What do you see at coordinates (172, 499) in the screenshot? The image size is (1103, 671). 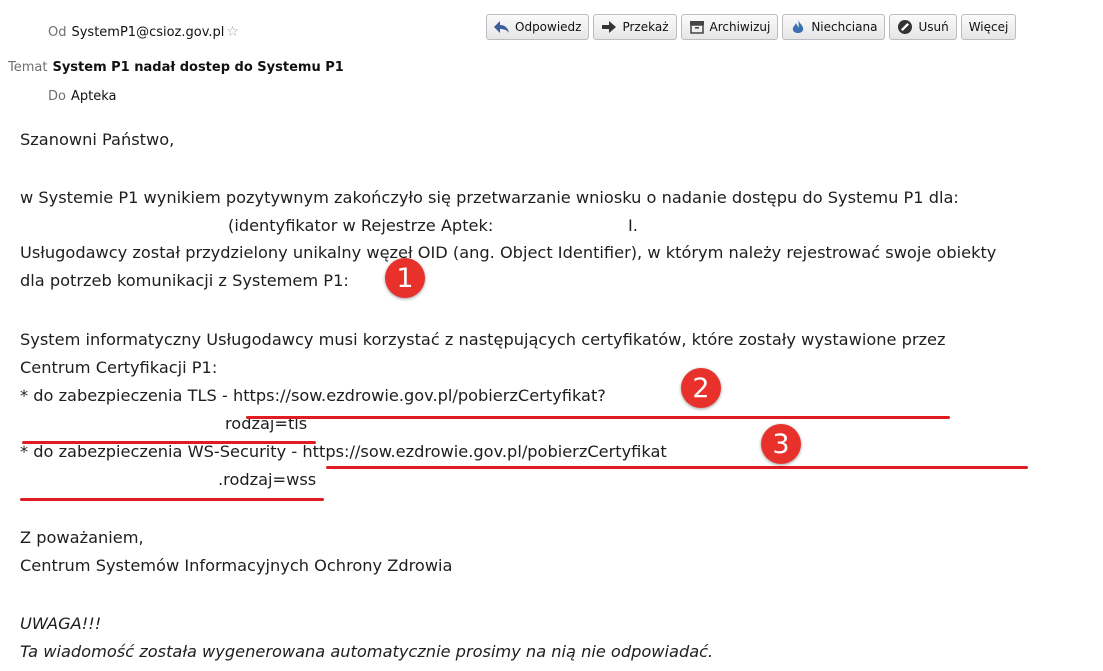 I see `wss-param-underline` at bounding box center [172, 499].